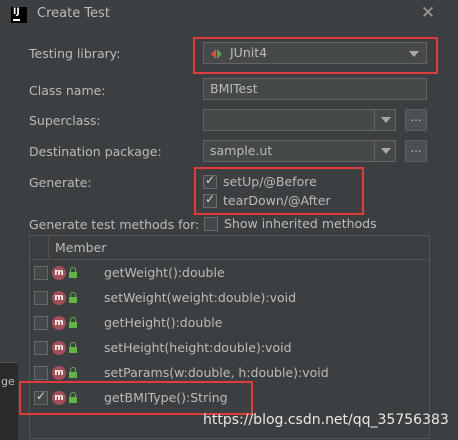  What do you see at coordinates (163, 322) in the screenshot?
I see `method-name: getHeight():double` at bounding box center [163, 322].